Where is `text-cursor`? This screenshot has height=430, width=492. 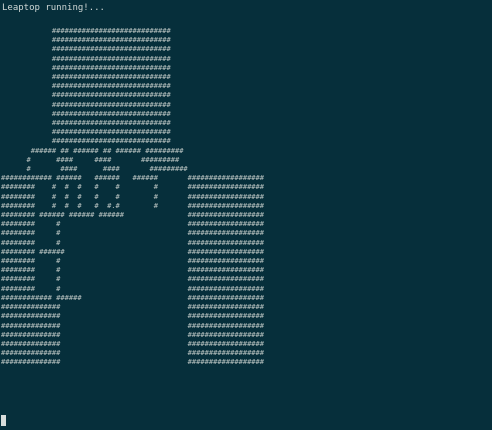 text-cursor is located at coordinates (3, 420).